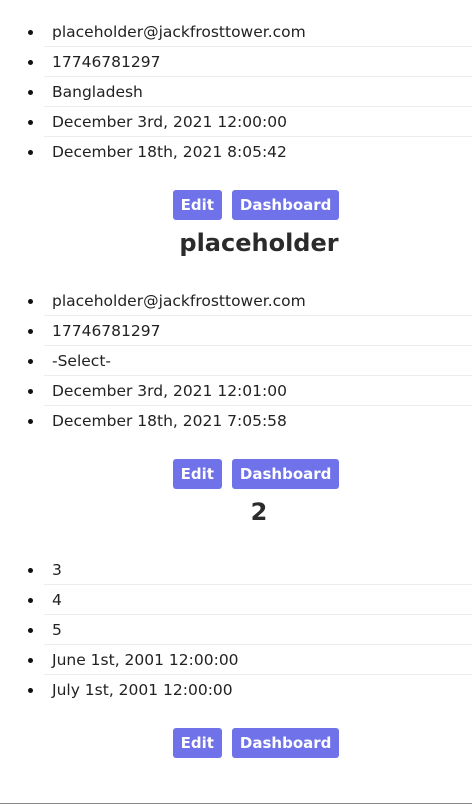 Image resolution: width=472 pixels, height=806 pixels. I want to click on field-country: Bangladesh, so click(258, 92).